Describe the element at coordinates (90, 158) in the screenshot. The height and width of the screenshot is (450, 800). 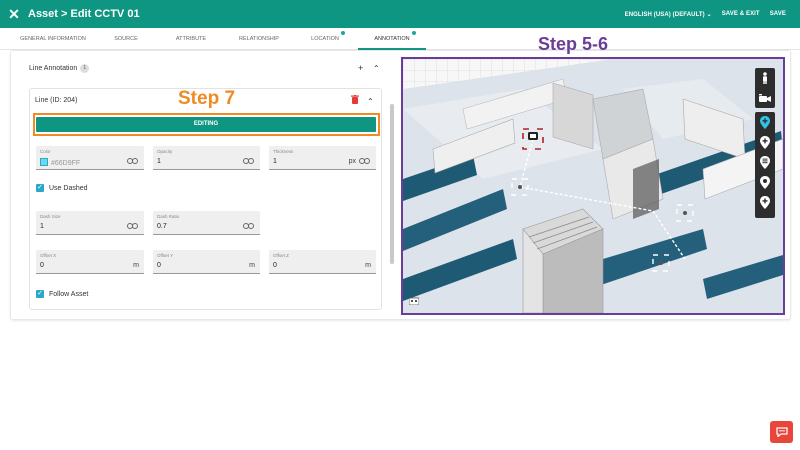
I see `color-field: Color #66D9FF` at that location.